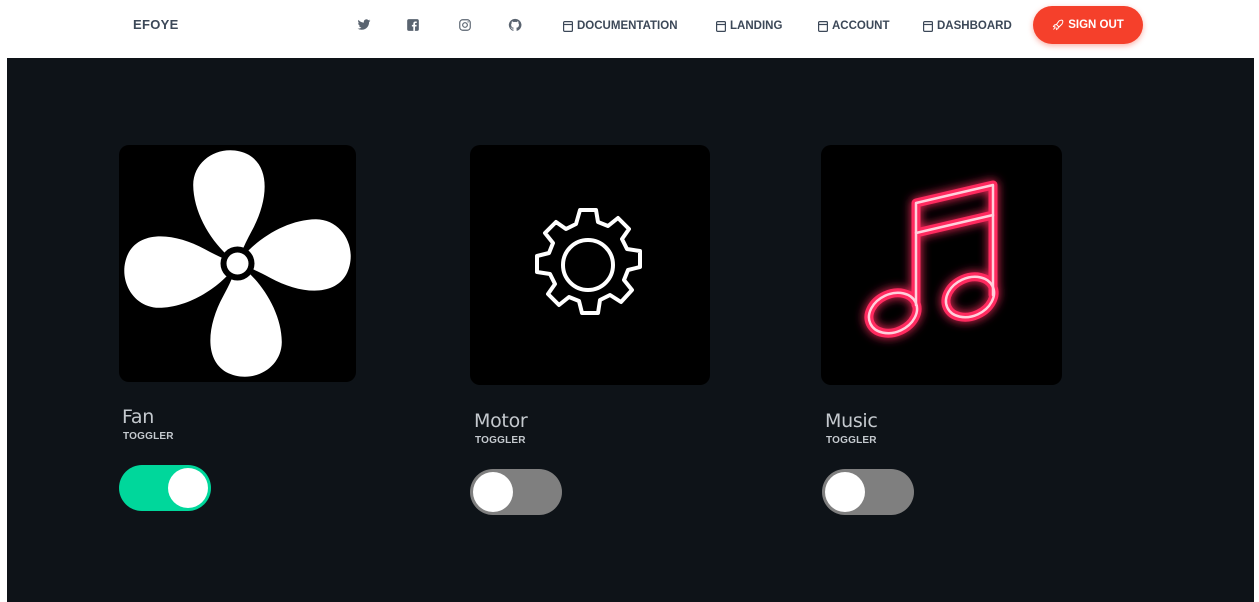 The height and width of the screenshot is (602, 1259). I want to click on device-image-motor, so click(590, 265).